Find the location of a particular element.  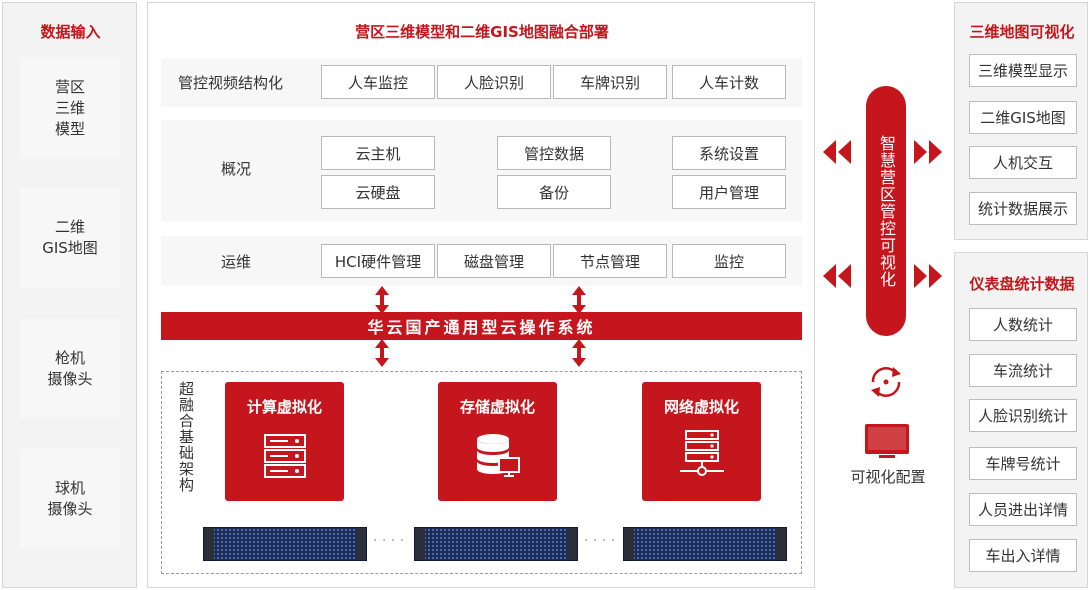

row-label-operations: 运维 is located at coordinates (236, 261).